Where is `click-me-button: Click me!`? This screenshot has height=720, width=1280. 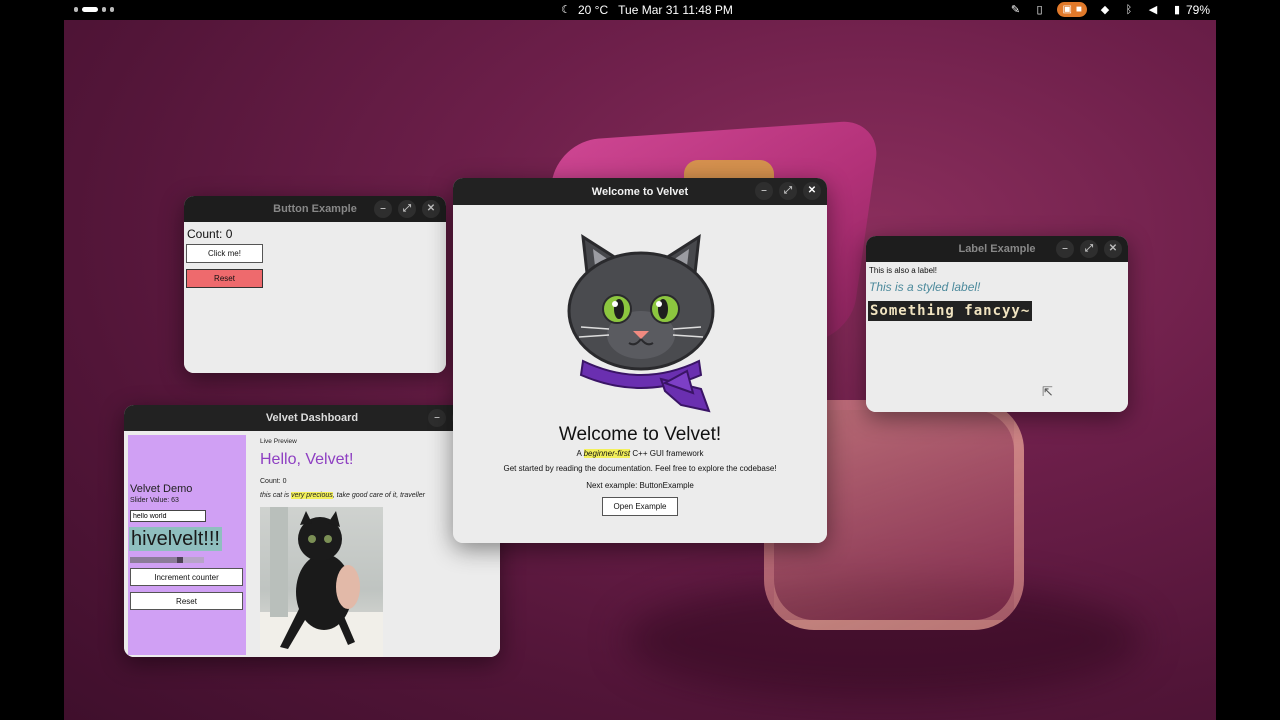 click-me-button: Click me! is located at coordinates (224, 253).